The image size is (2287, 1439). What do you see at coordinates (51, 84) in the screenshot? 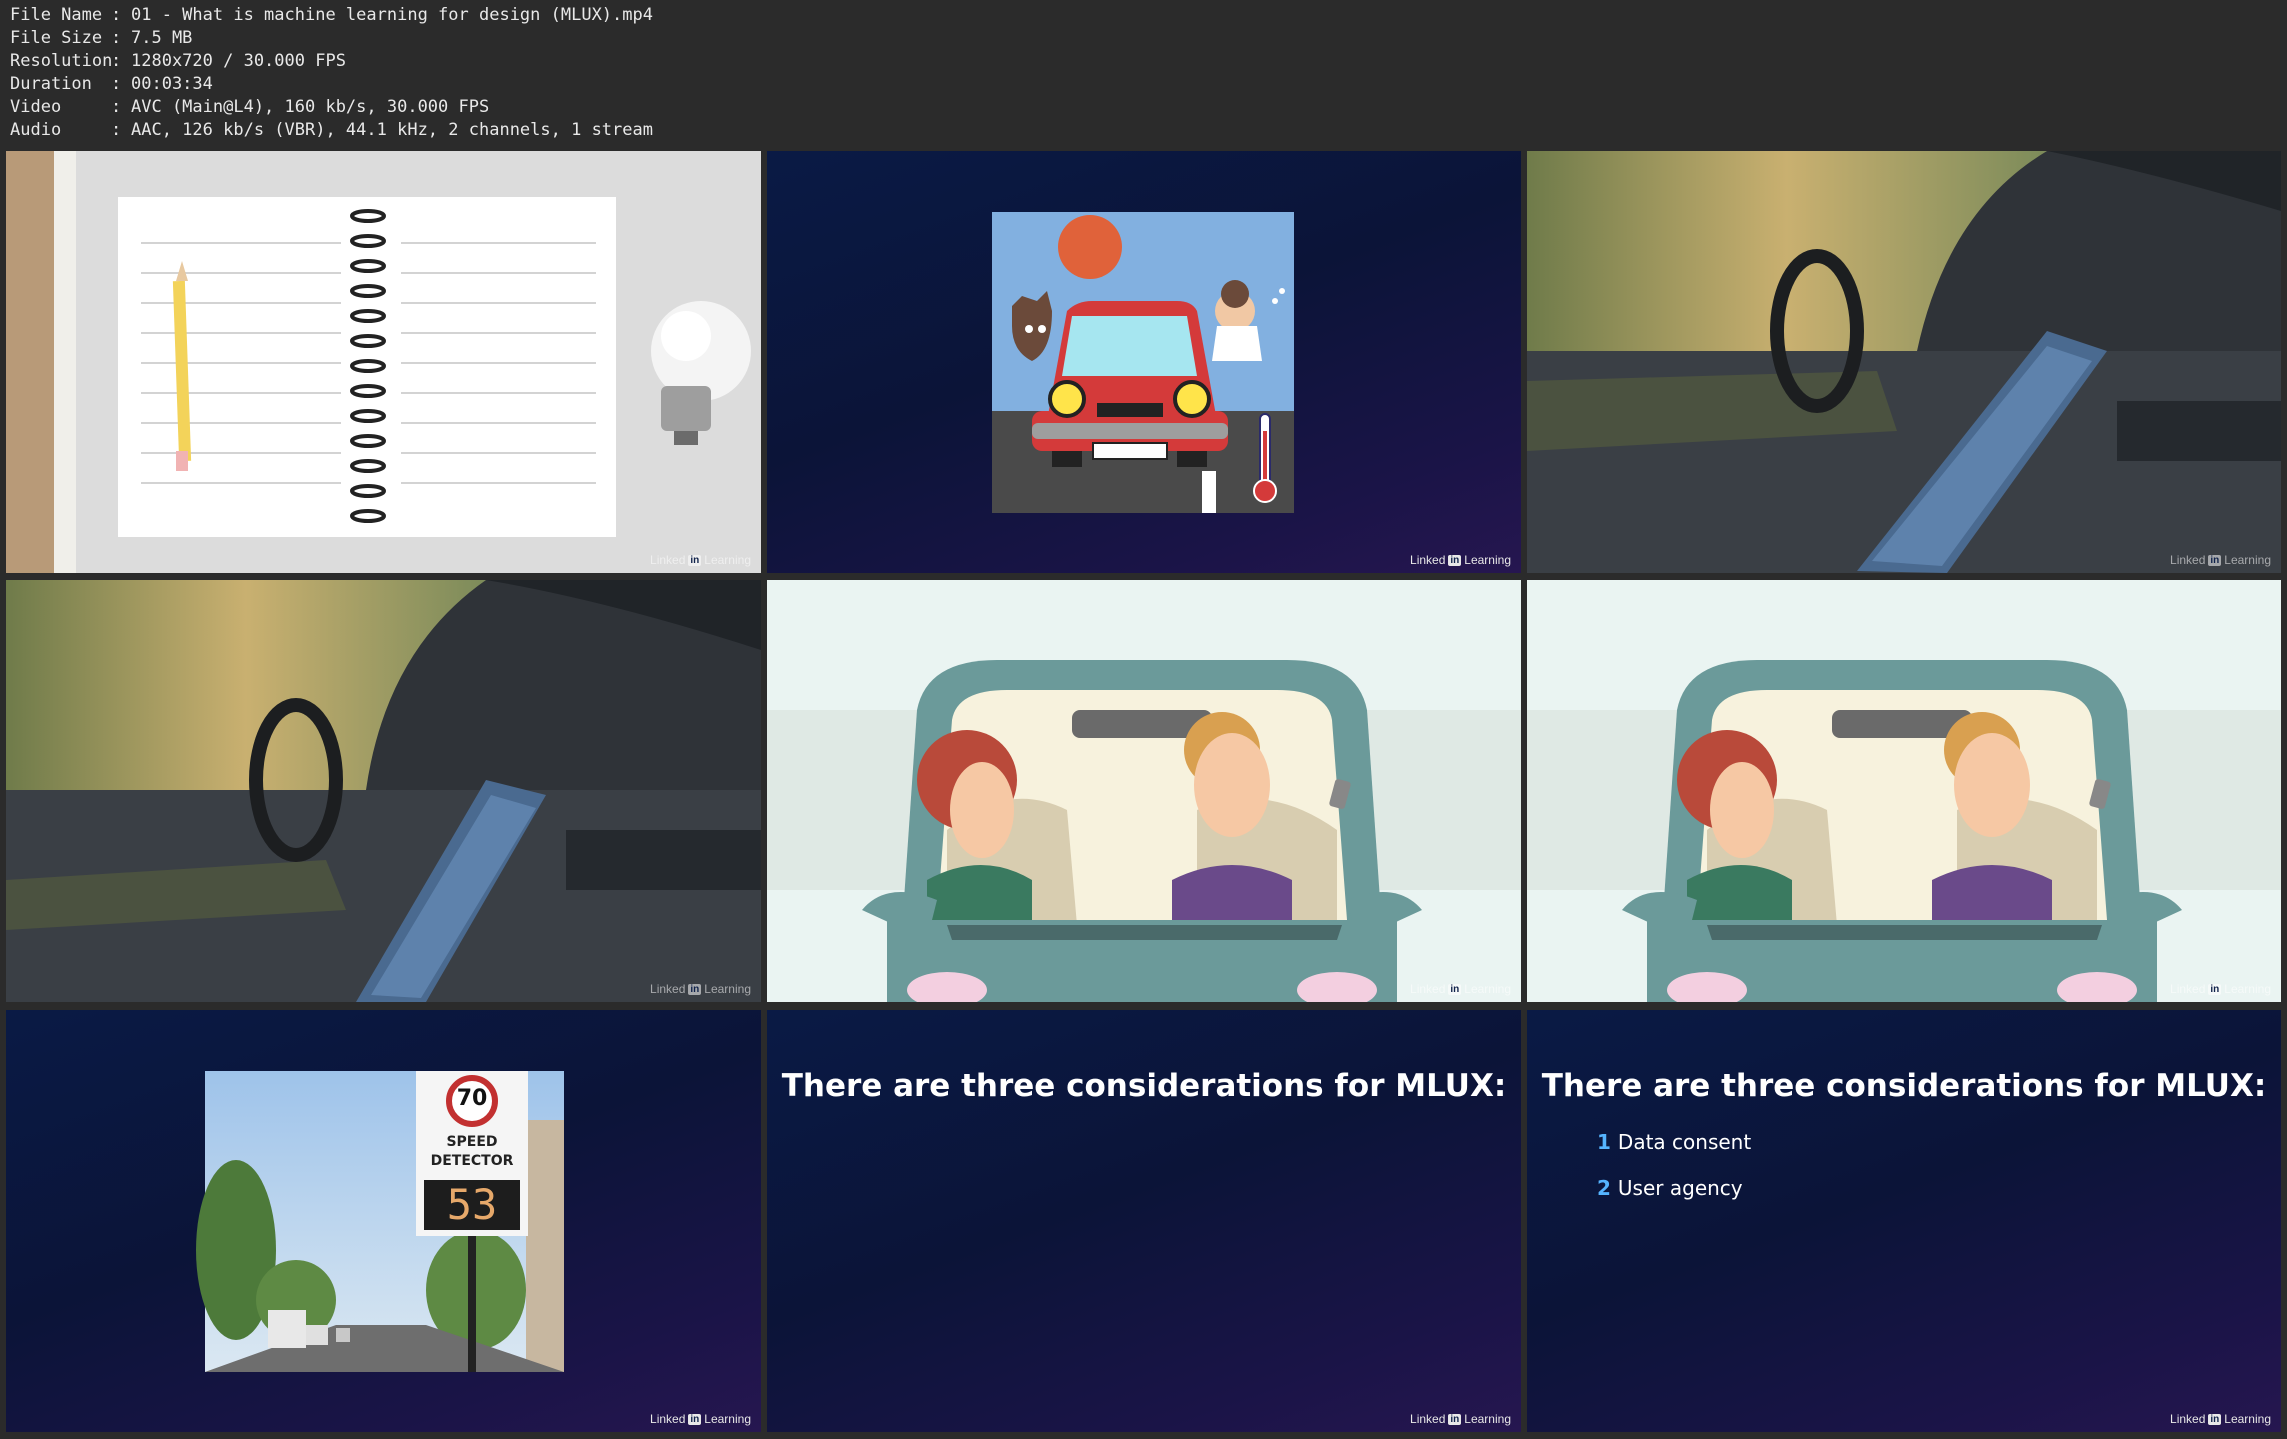
I see `file-info-key: Duration` at bounding box center [51, 84].